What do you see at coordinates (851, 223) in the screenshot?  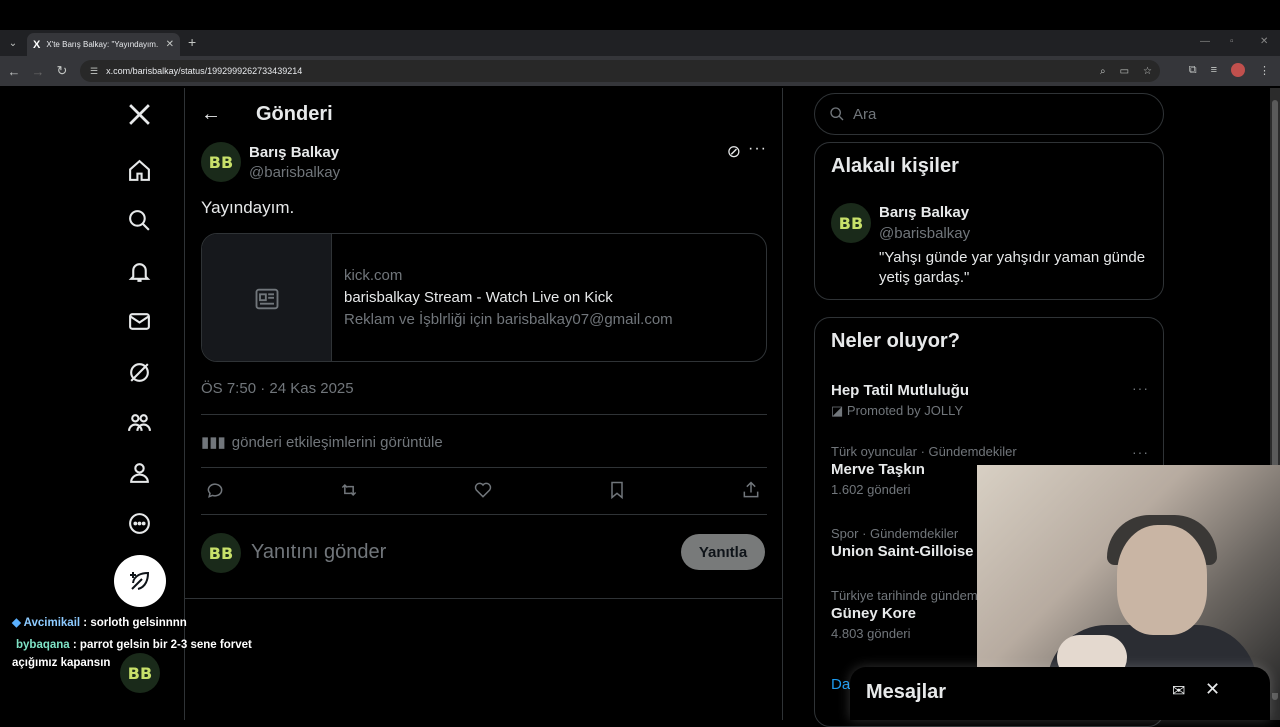 I see `person-avatar: BB` at bounding box center [851, 223].